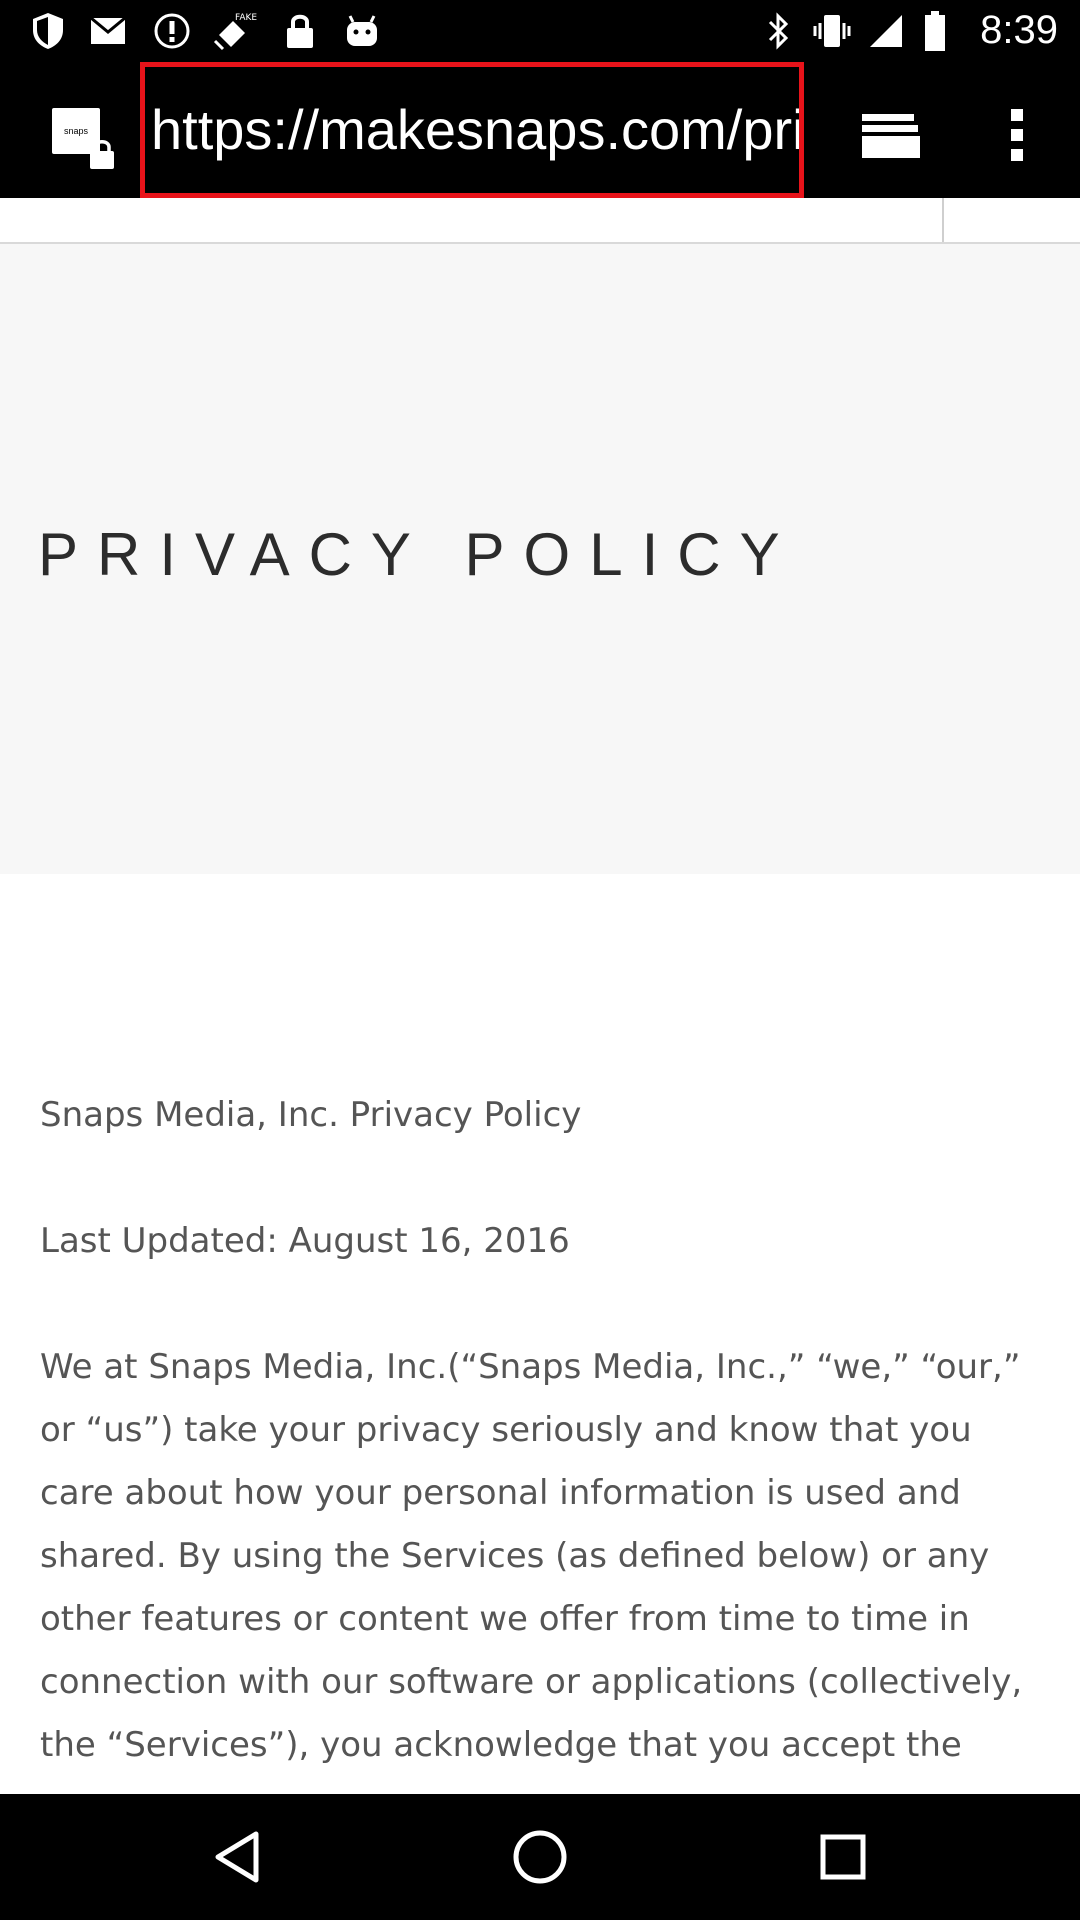 The height and width of the screenshot is (1920, 1080). What do you see at coordinates (172, 31) in the screenshot?
I see `alert-icon` at bounding box center [172, 31].